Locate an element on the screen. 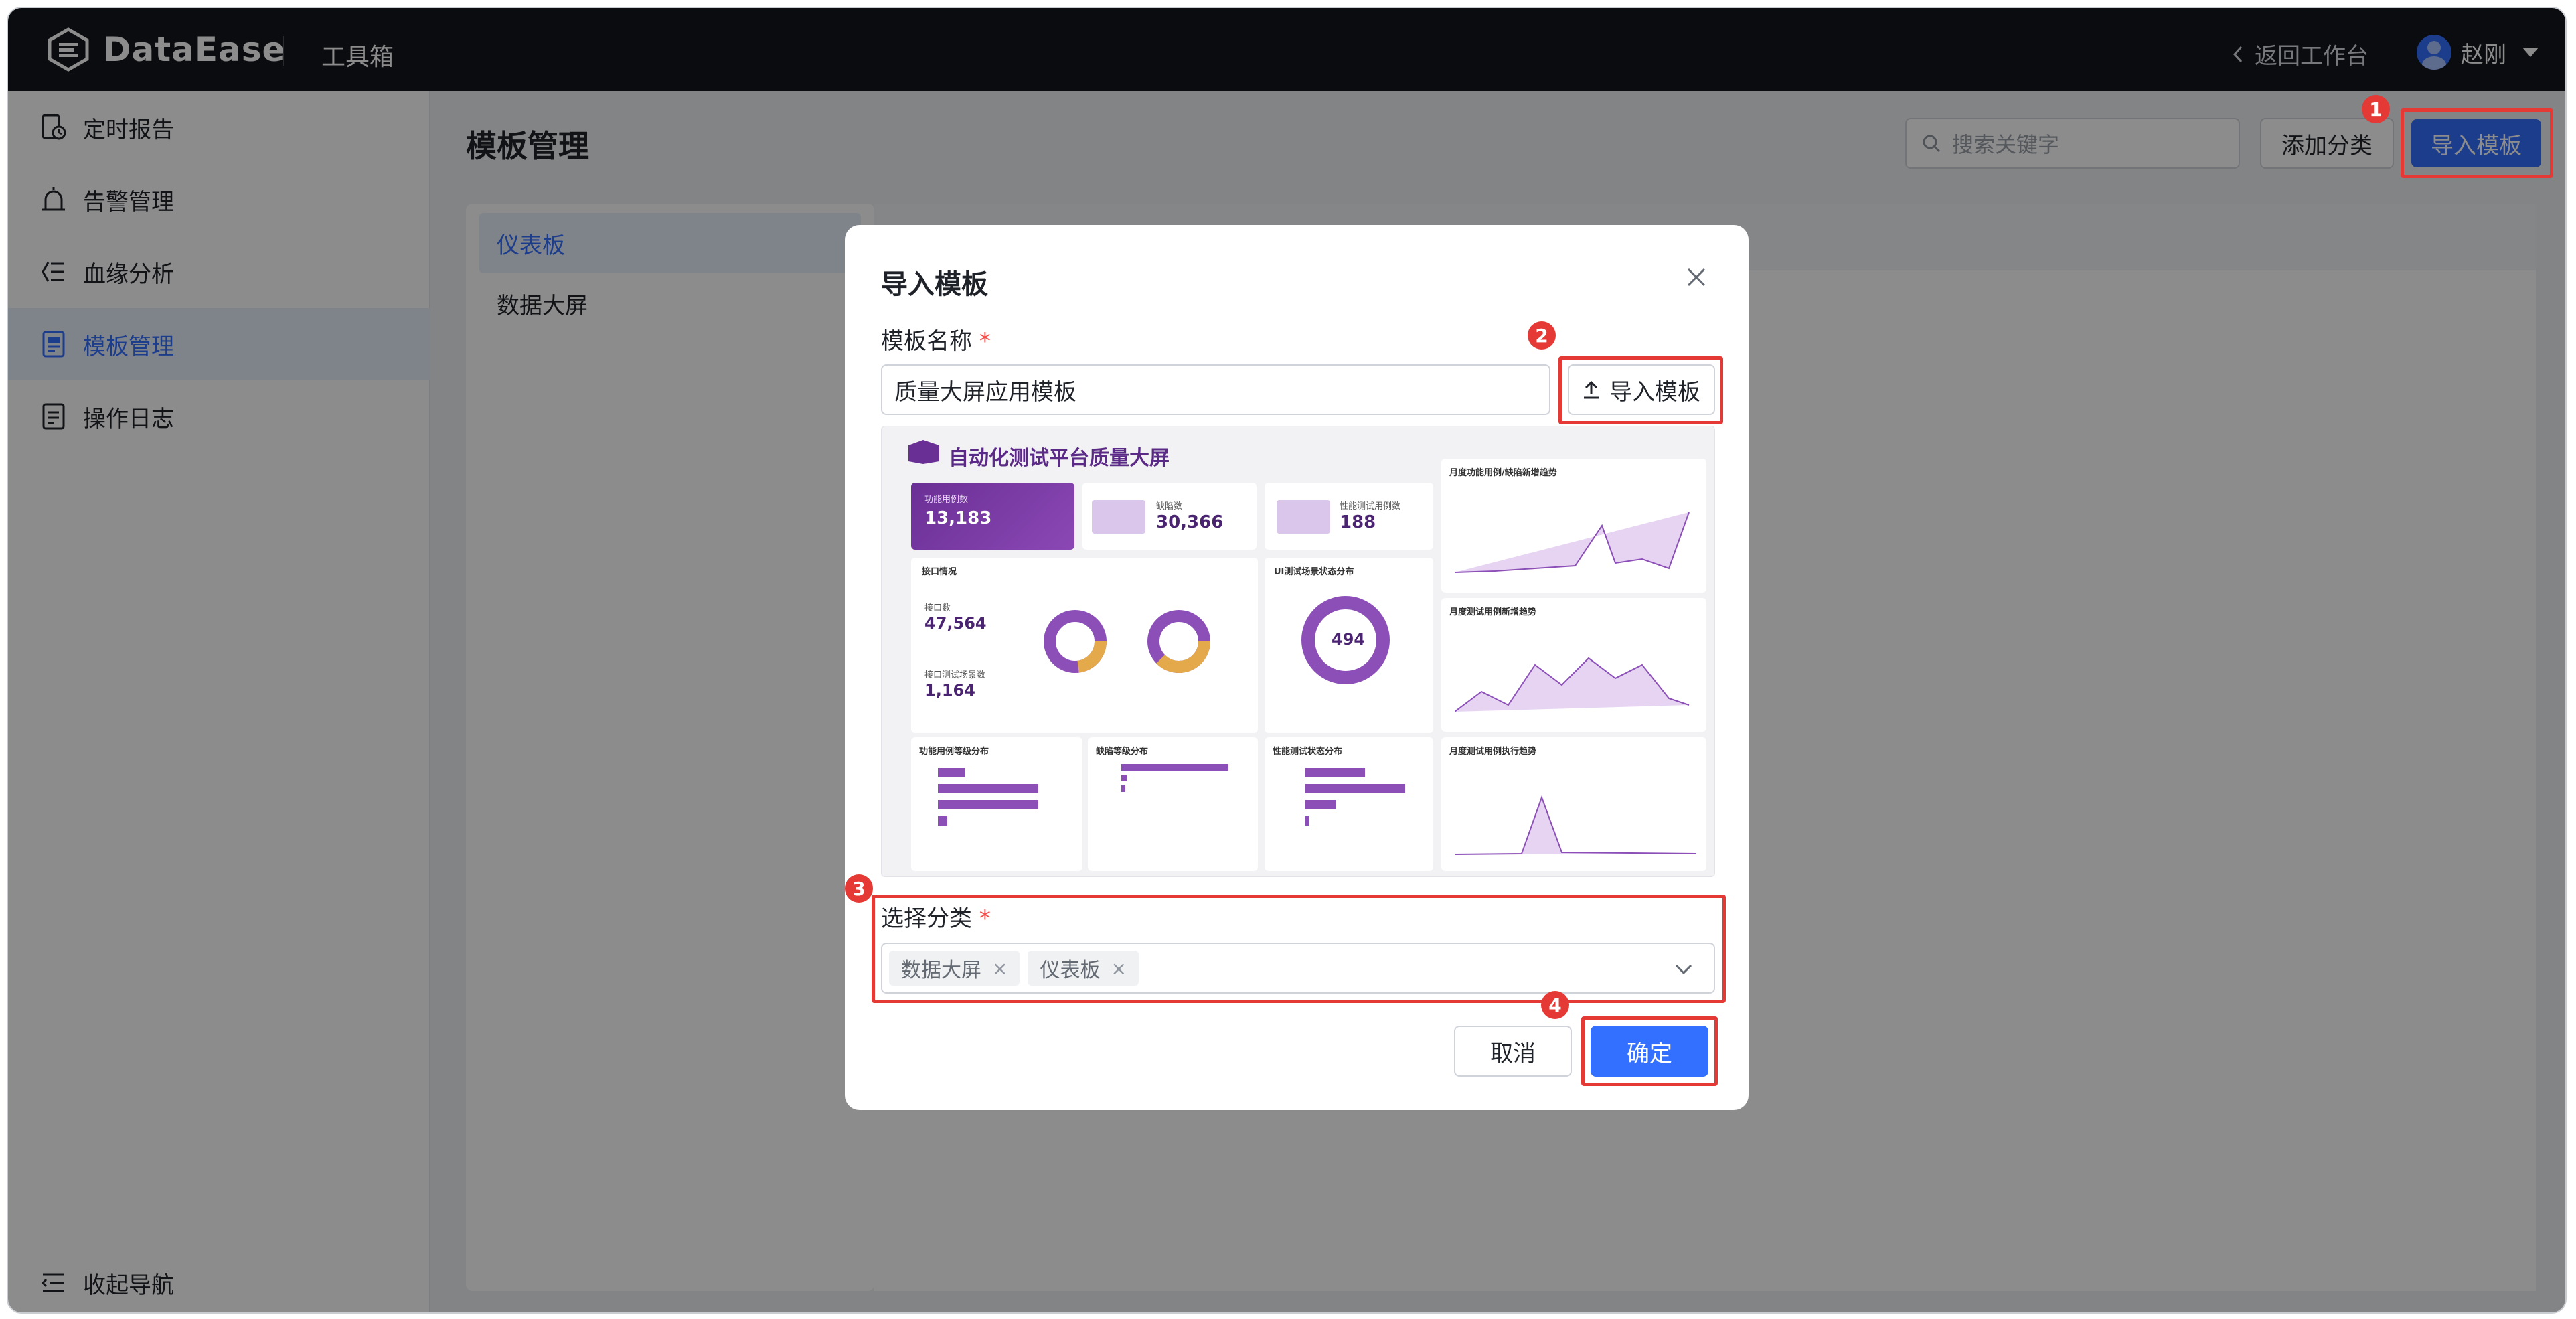  preview-trend2-line is located at coordinates (1573, 684).